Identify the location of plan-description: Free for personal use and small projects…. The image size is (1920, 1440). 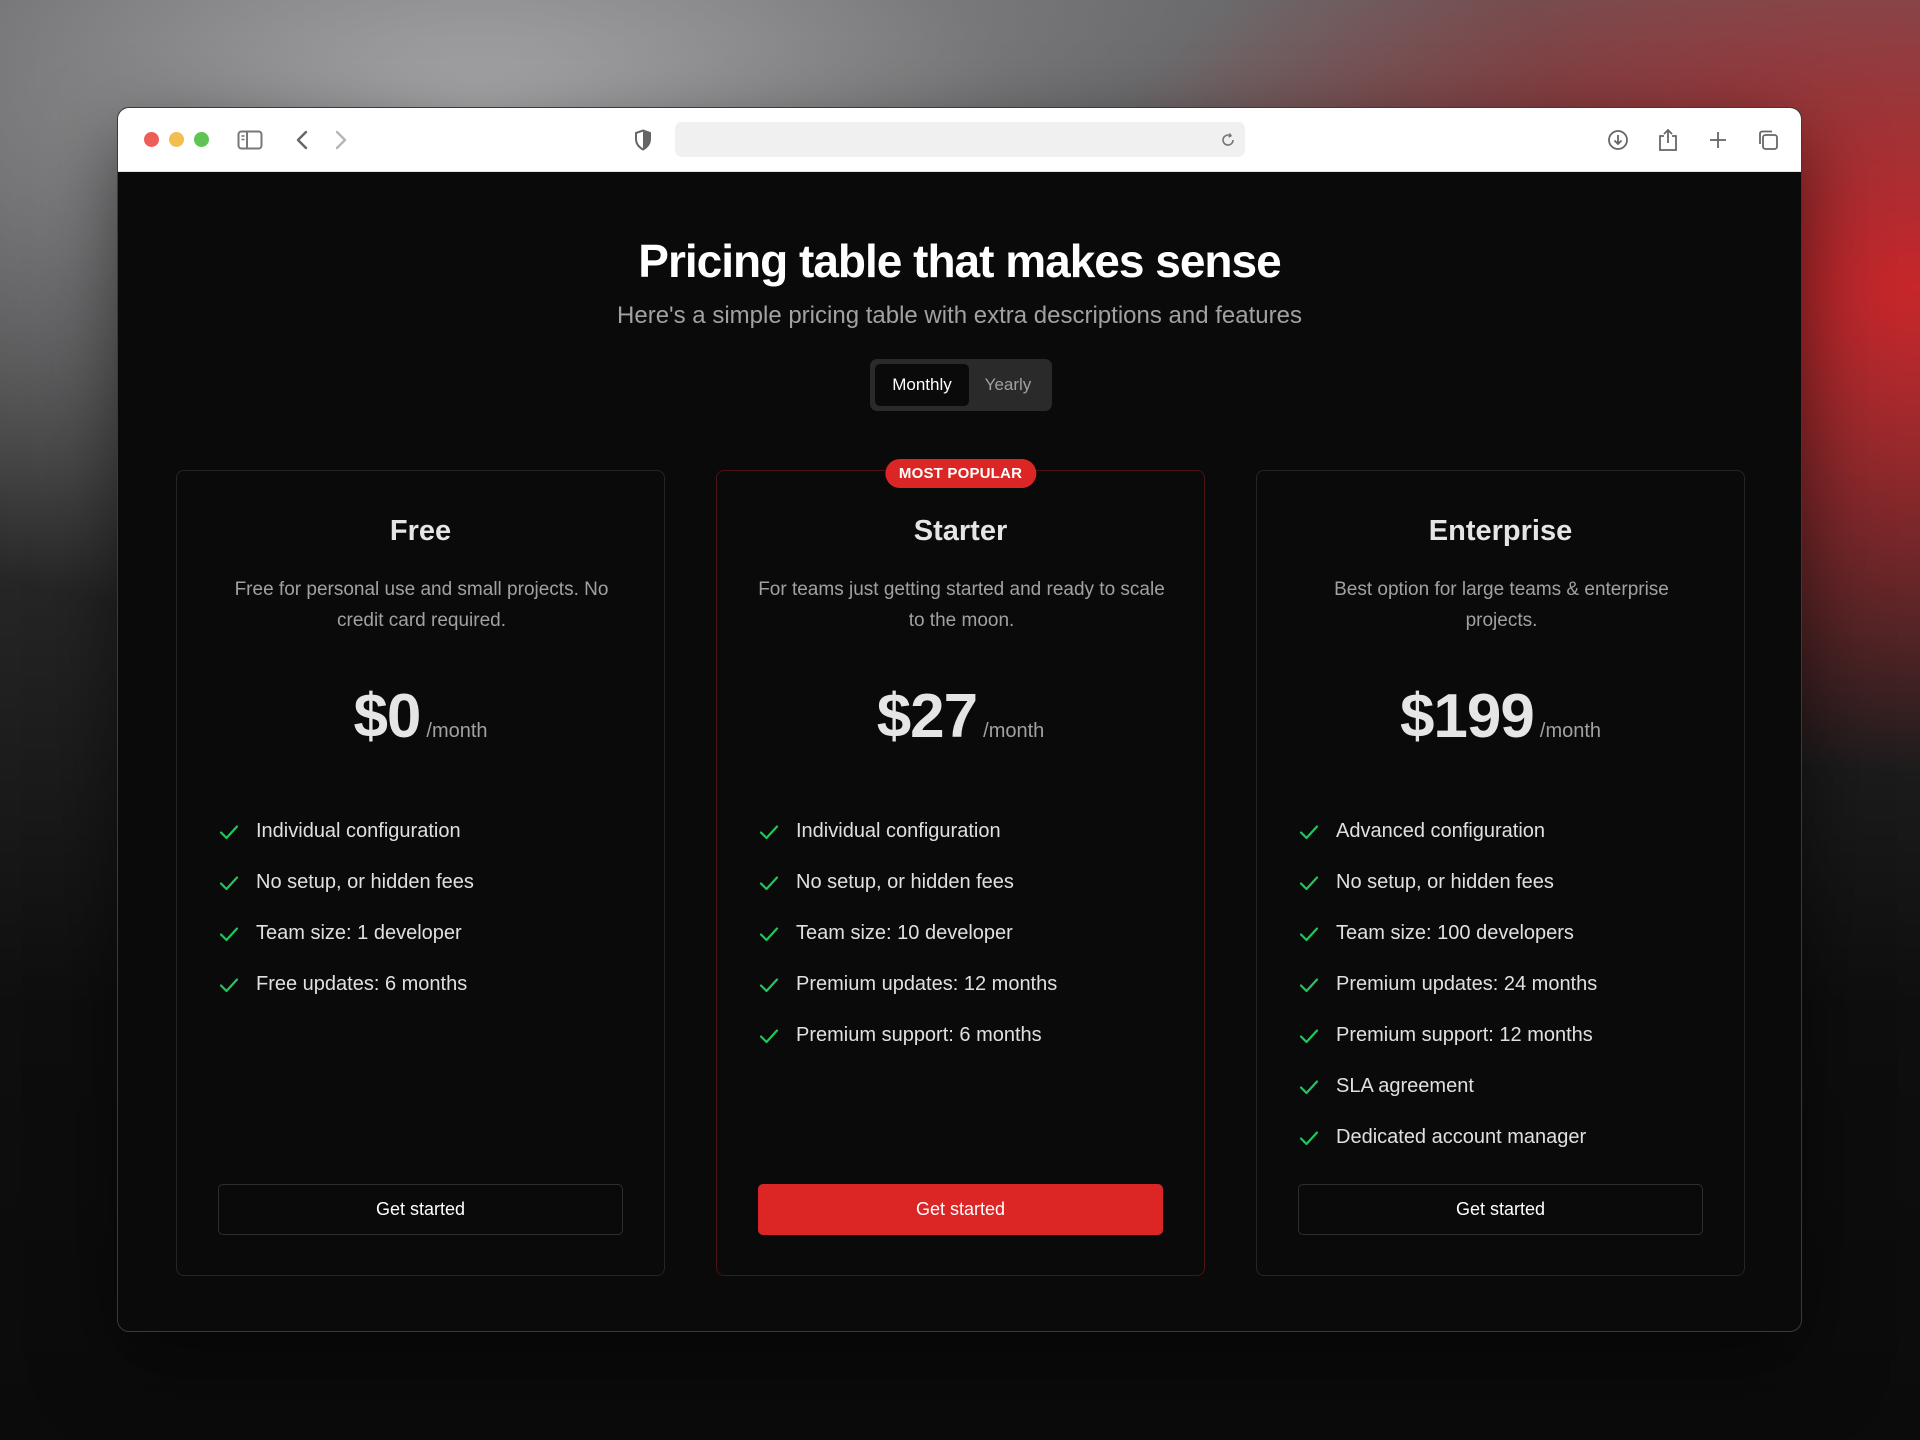
(421, 605).